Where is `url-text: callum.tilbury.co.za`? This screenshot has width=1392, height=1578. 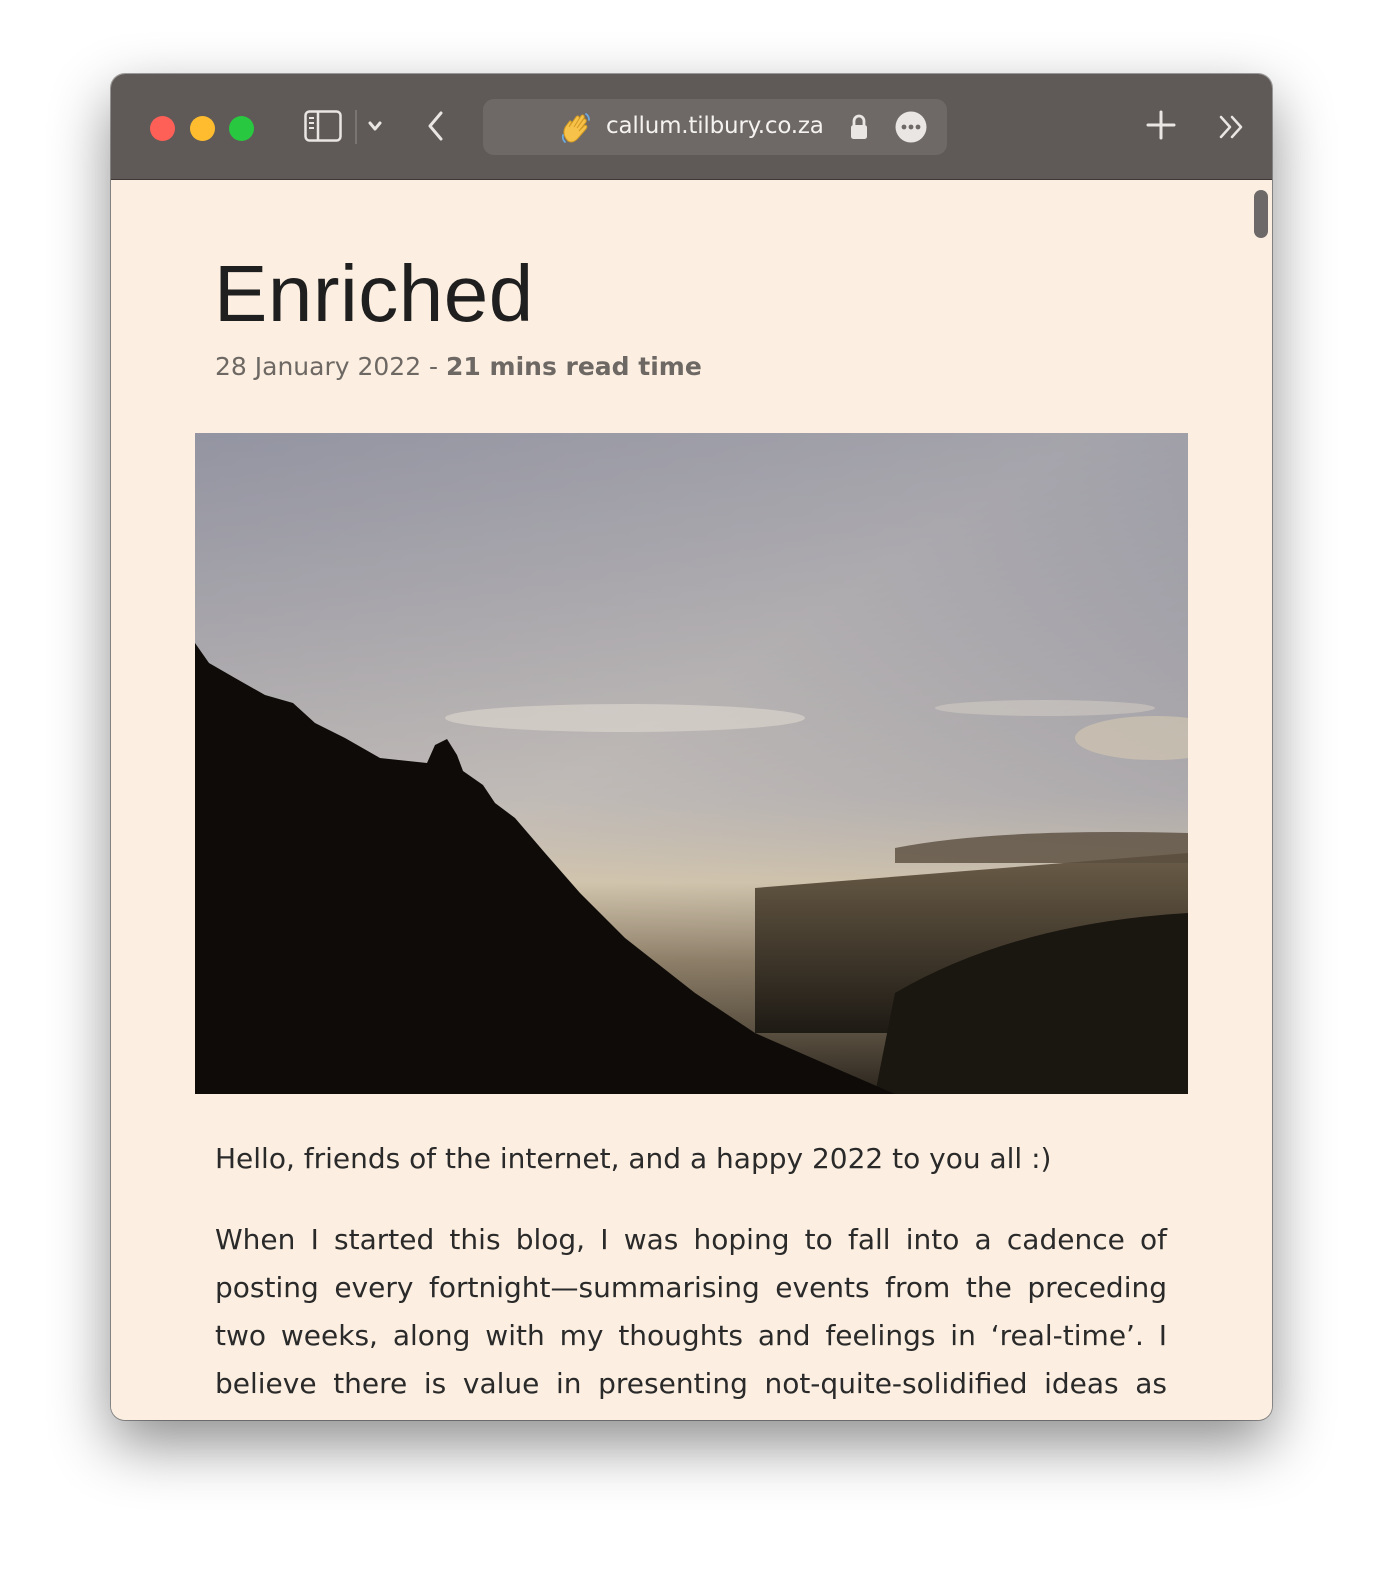
url-text: callum.tilbury.co.za is located at coordinates (715, 126).